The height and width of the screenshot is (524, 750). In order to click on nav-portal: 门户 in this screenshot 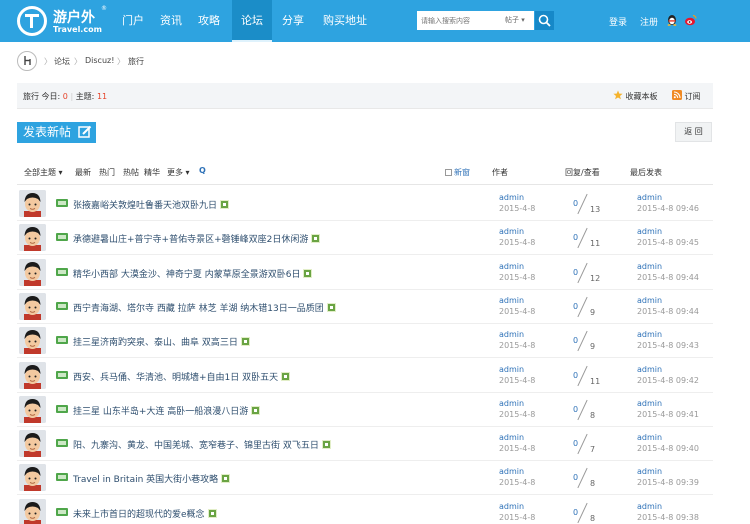, I will do `click(133, 21)`.